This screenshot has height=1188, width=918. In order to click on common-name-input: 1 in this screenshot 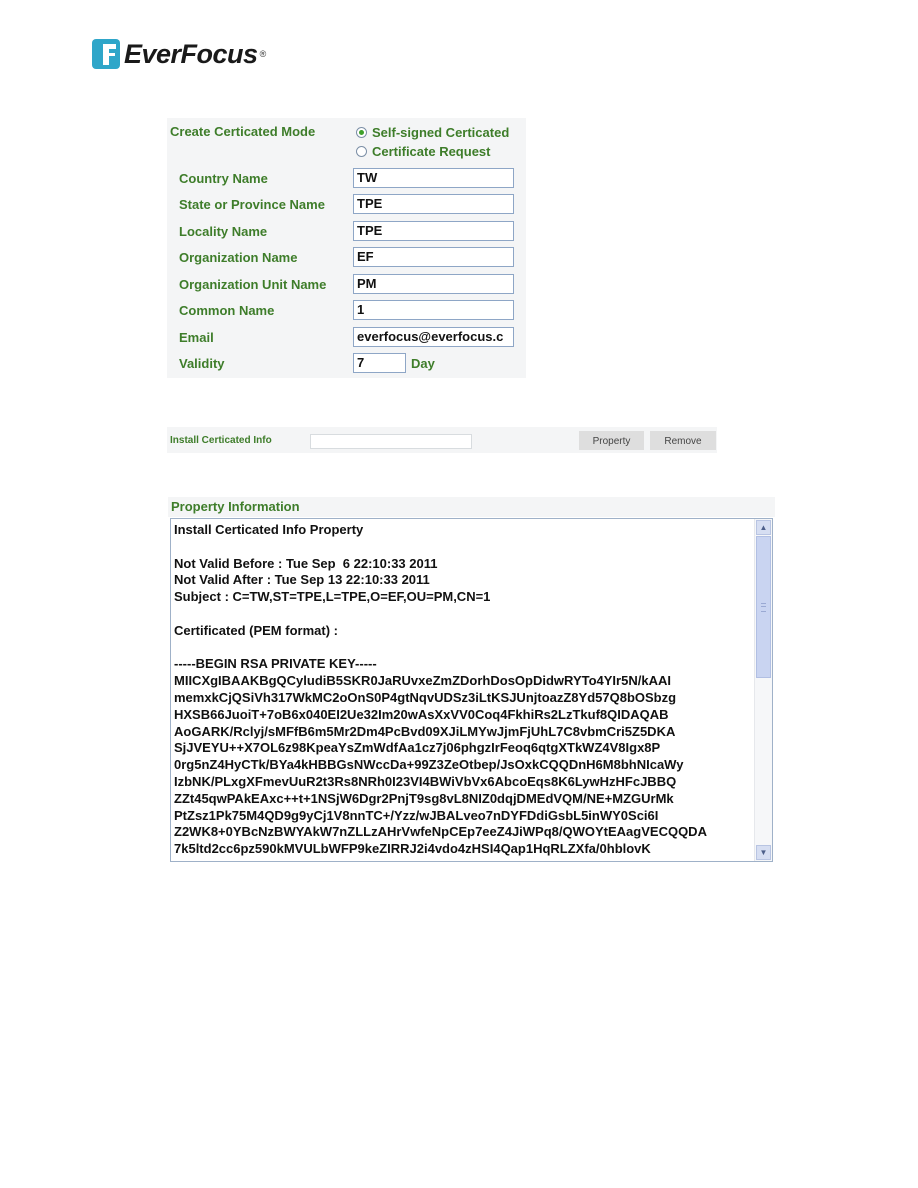, I will do `click(433, 310)`.